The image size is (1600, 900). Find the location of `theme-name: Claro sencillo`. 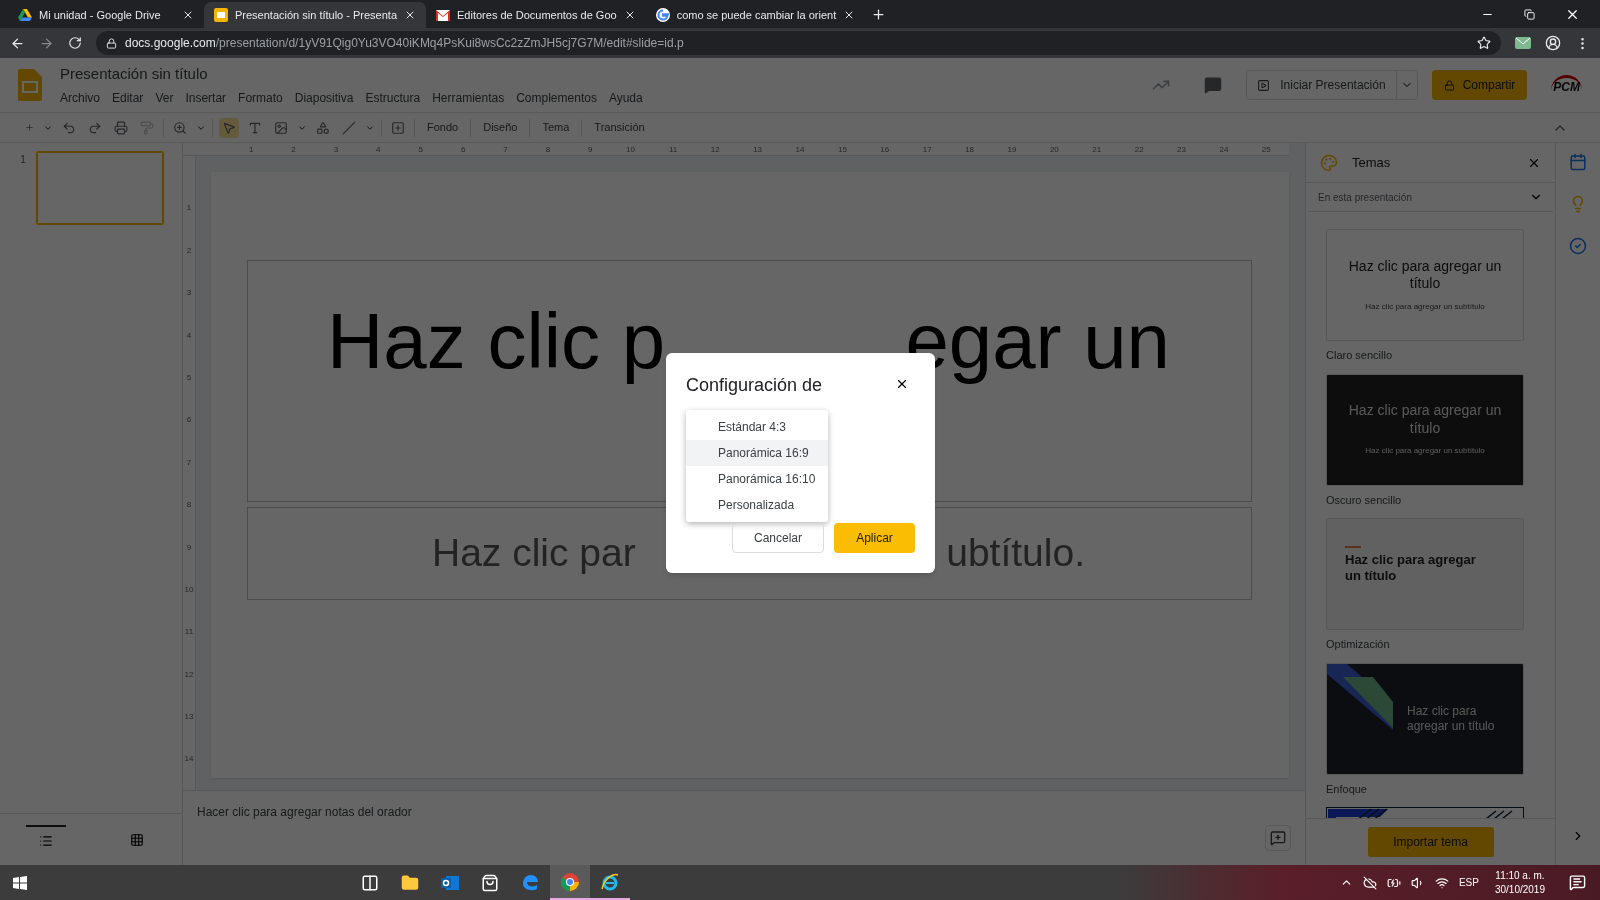

theme-name: Claro sencillo is located at coordinates (1359, 355).